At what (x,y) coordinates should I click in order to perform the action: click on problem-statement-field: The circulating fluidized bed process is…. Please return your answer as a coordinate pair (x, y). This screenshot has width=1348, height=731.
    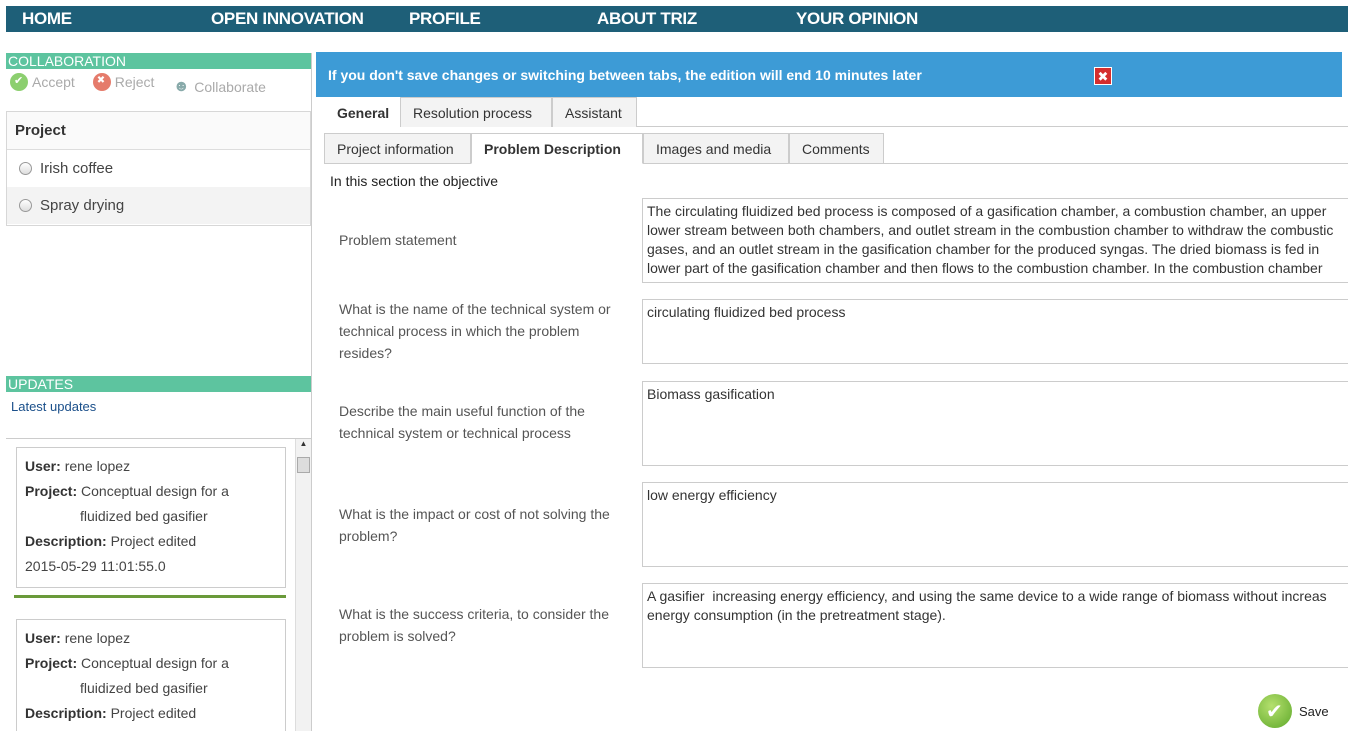
    Looking at the image, I should click on (995, 240).